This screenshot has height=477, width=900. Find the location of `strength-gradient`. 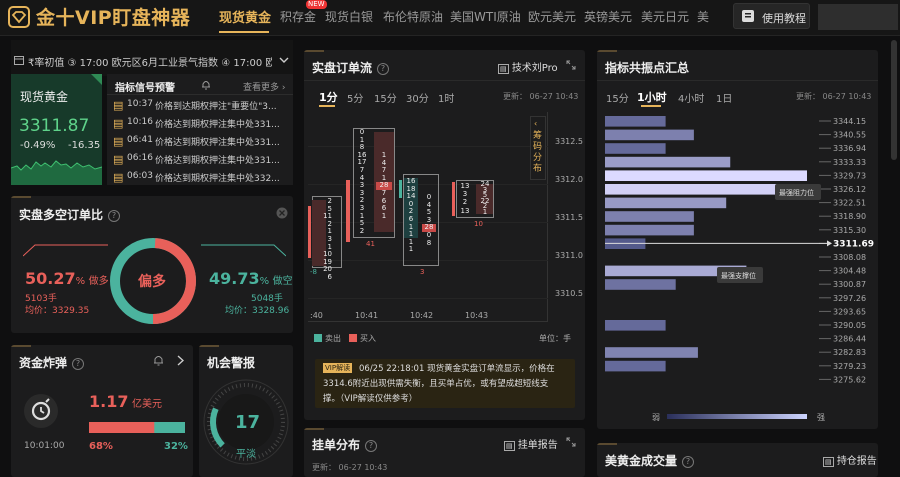

strength-gradient is located at coordinates (737, 416).